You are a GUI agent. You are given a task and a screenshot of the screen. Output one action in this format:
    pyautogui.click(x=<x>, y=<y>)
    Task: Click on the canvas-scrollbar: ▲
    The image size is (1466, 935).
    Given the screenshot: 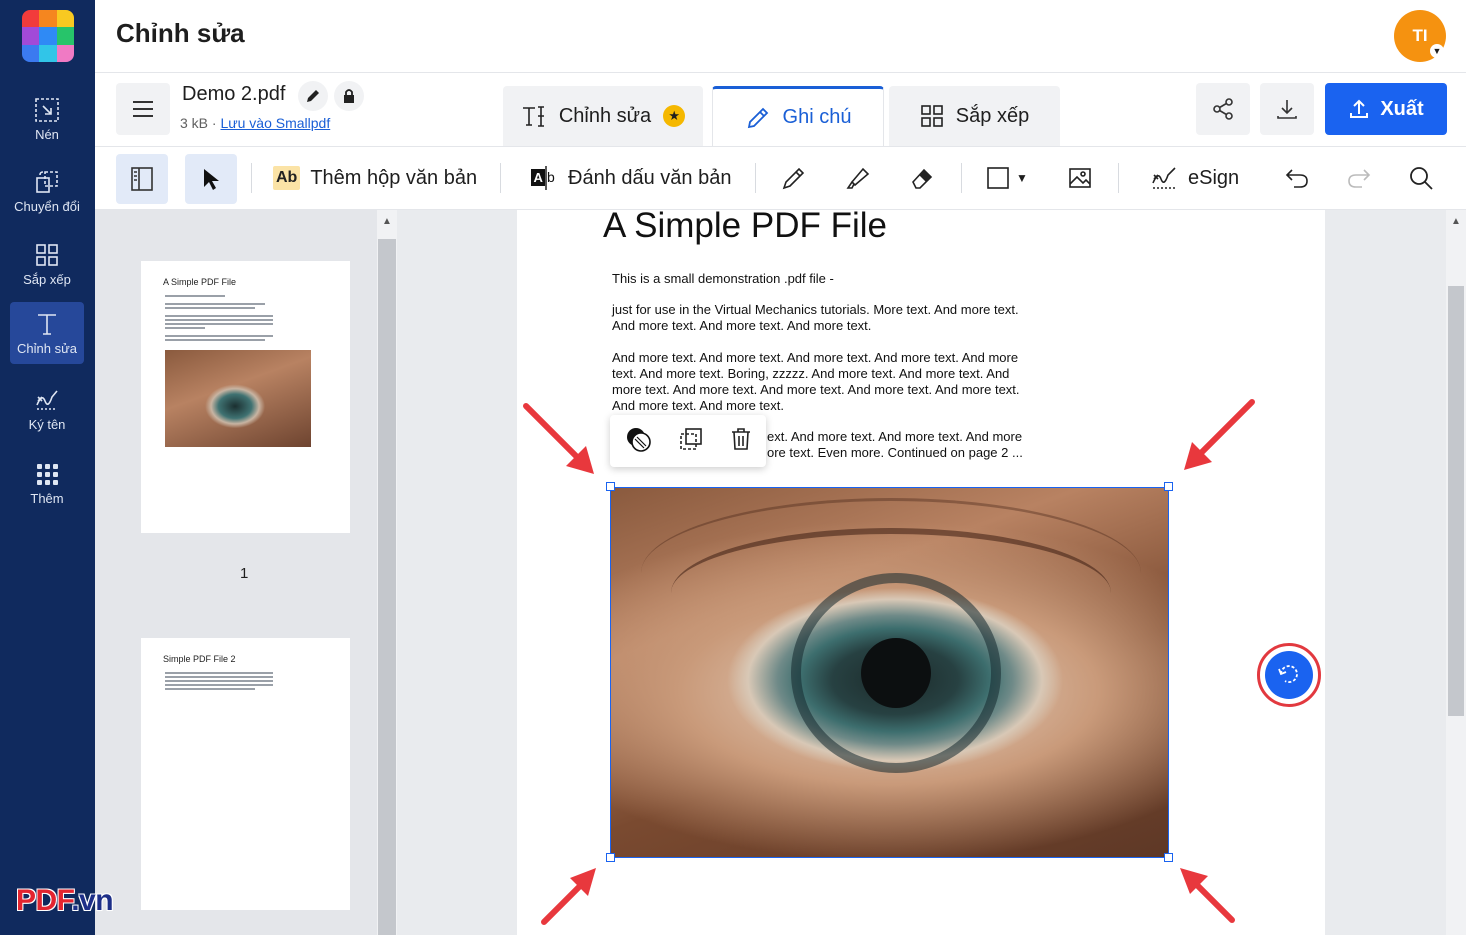 What is the action you would take?
    pyautogui.click(x=1456, y=572)
    